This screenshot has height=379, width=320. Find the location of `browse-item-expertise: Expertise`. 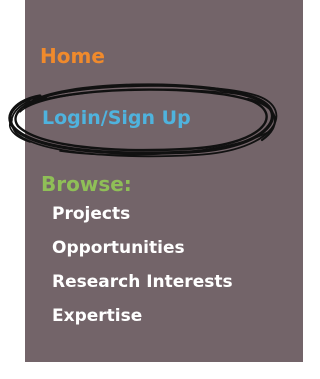

browse-item-expertise: Expertise is located at coordinates (142, 323).